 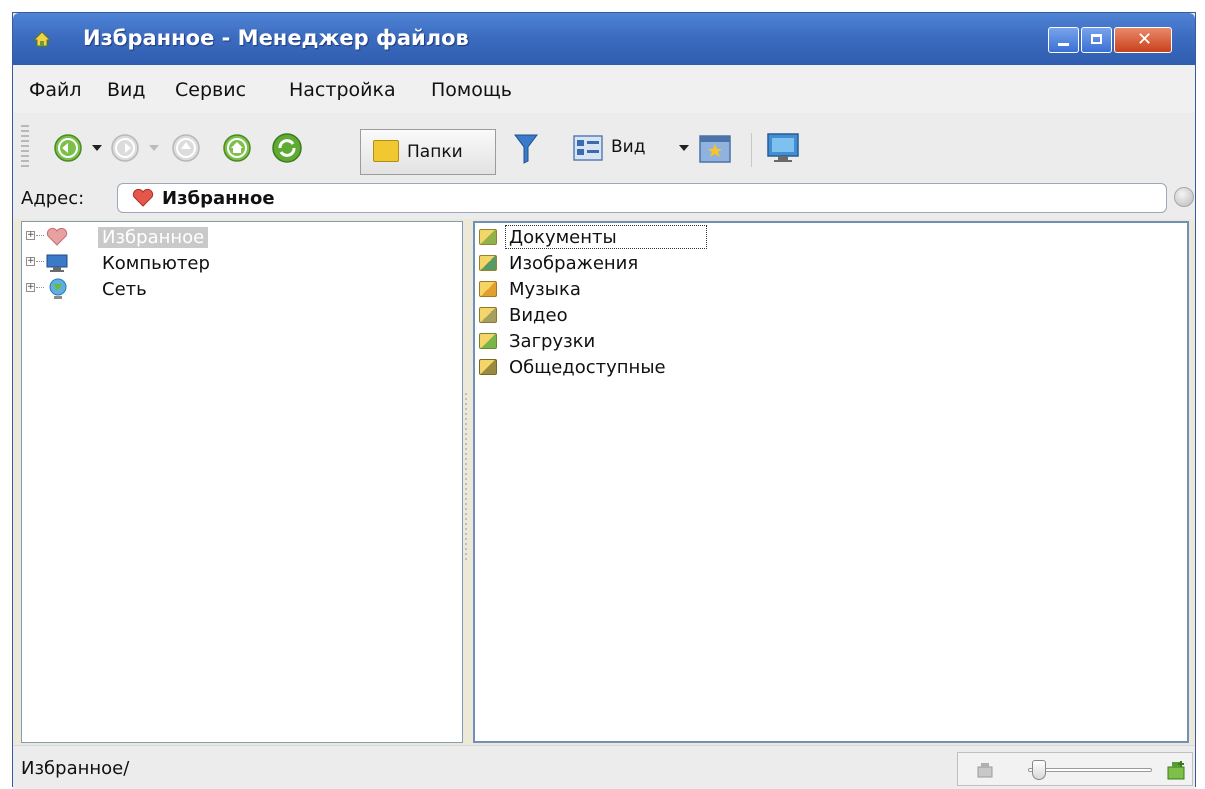 I want to click on folders-toggle-button: Папки, so click(x=428, y=152).